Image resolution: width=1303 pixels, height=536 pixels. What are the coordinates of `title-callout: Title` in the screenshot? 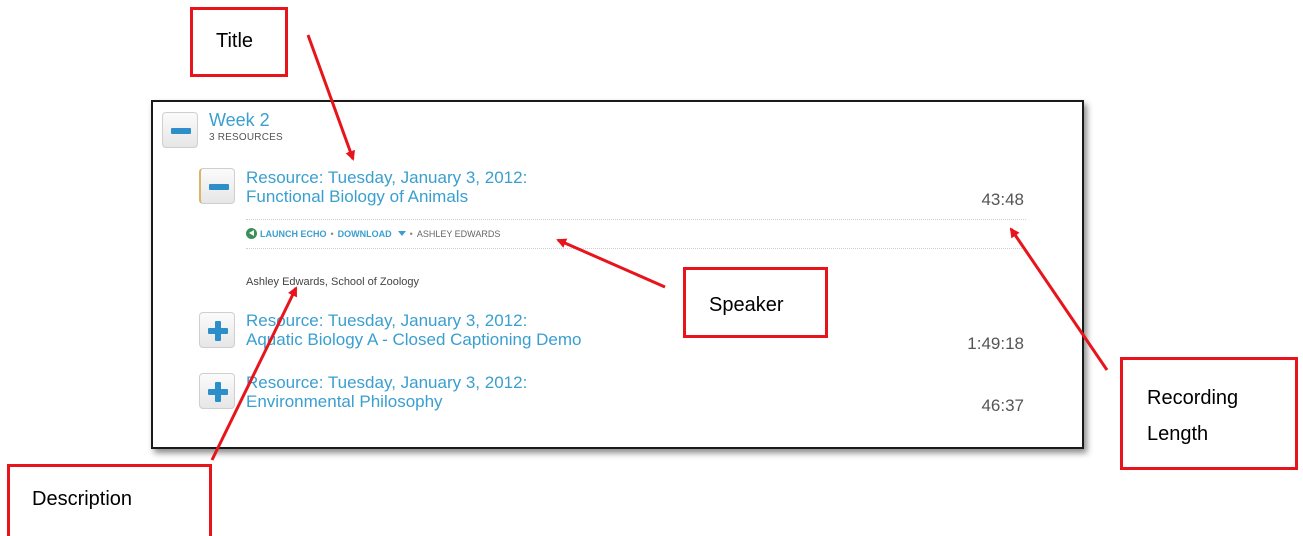 It's located at (239, 42).